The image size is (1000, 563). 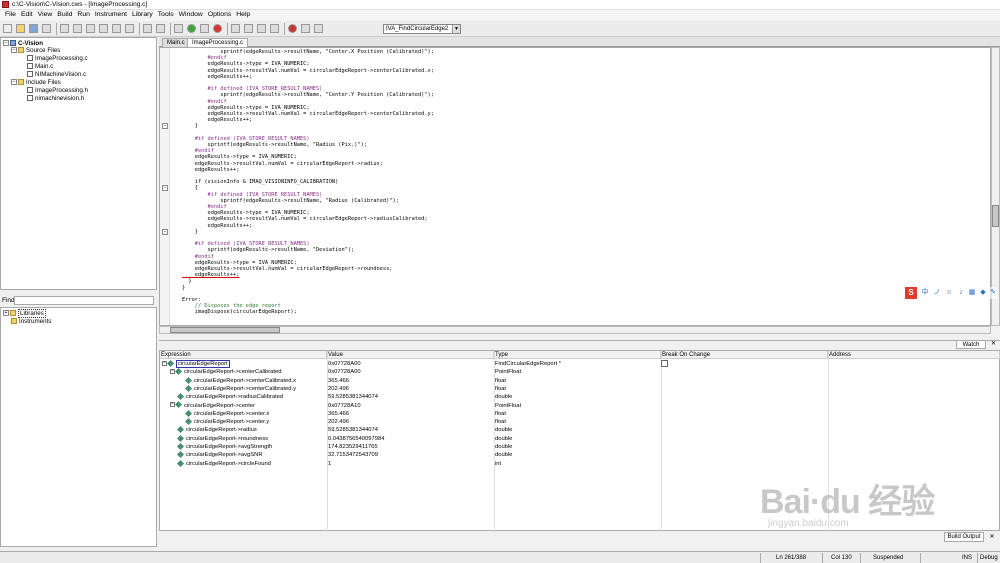 What do you see at coordinates (20, 28) in the screenshot?
I see `open-folder-icon` at bounding box center [20, 28].